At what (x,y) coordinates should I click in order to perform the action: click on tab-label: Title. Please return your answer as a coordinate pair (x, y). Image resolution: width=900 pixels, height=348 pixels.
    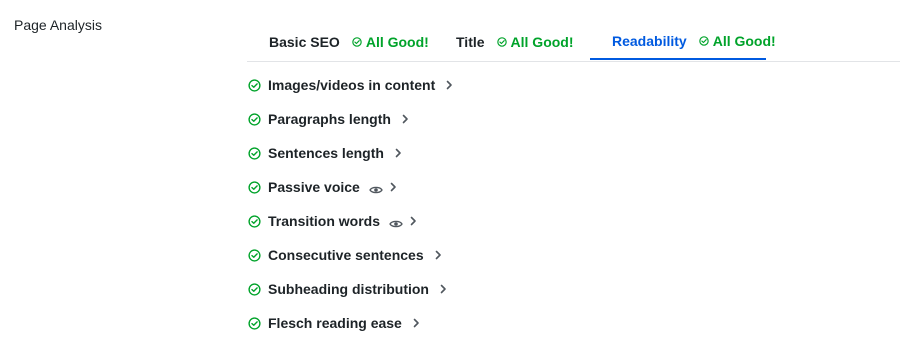
    Looking at the image, I should click on (470, 42).